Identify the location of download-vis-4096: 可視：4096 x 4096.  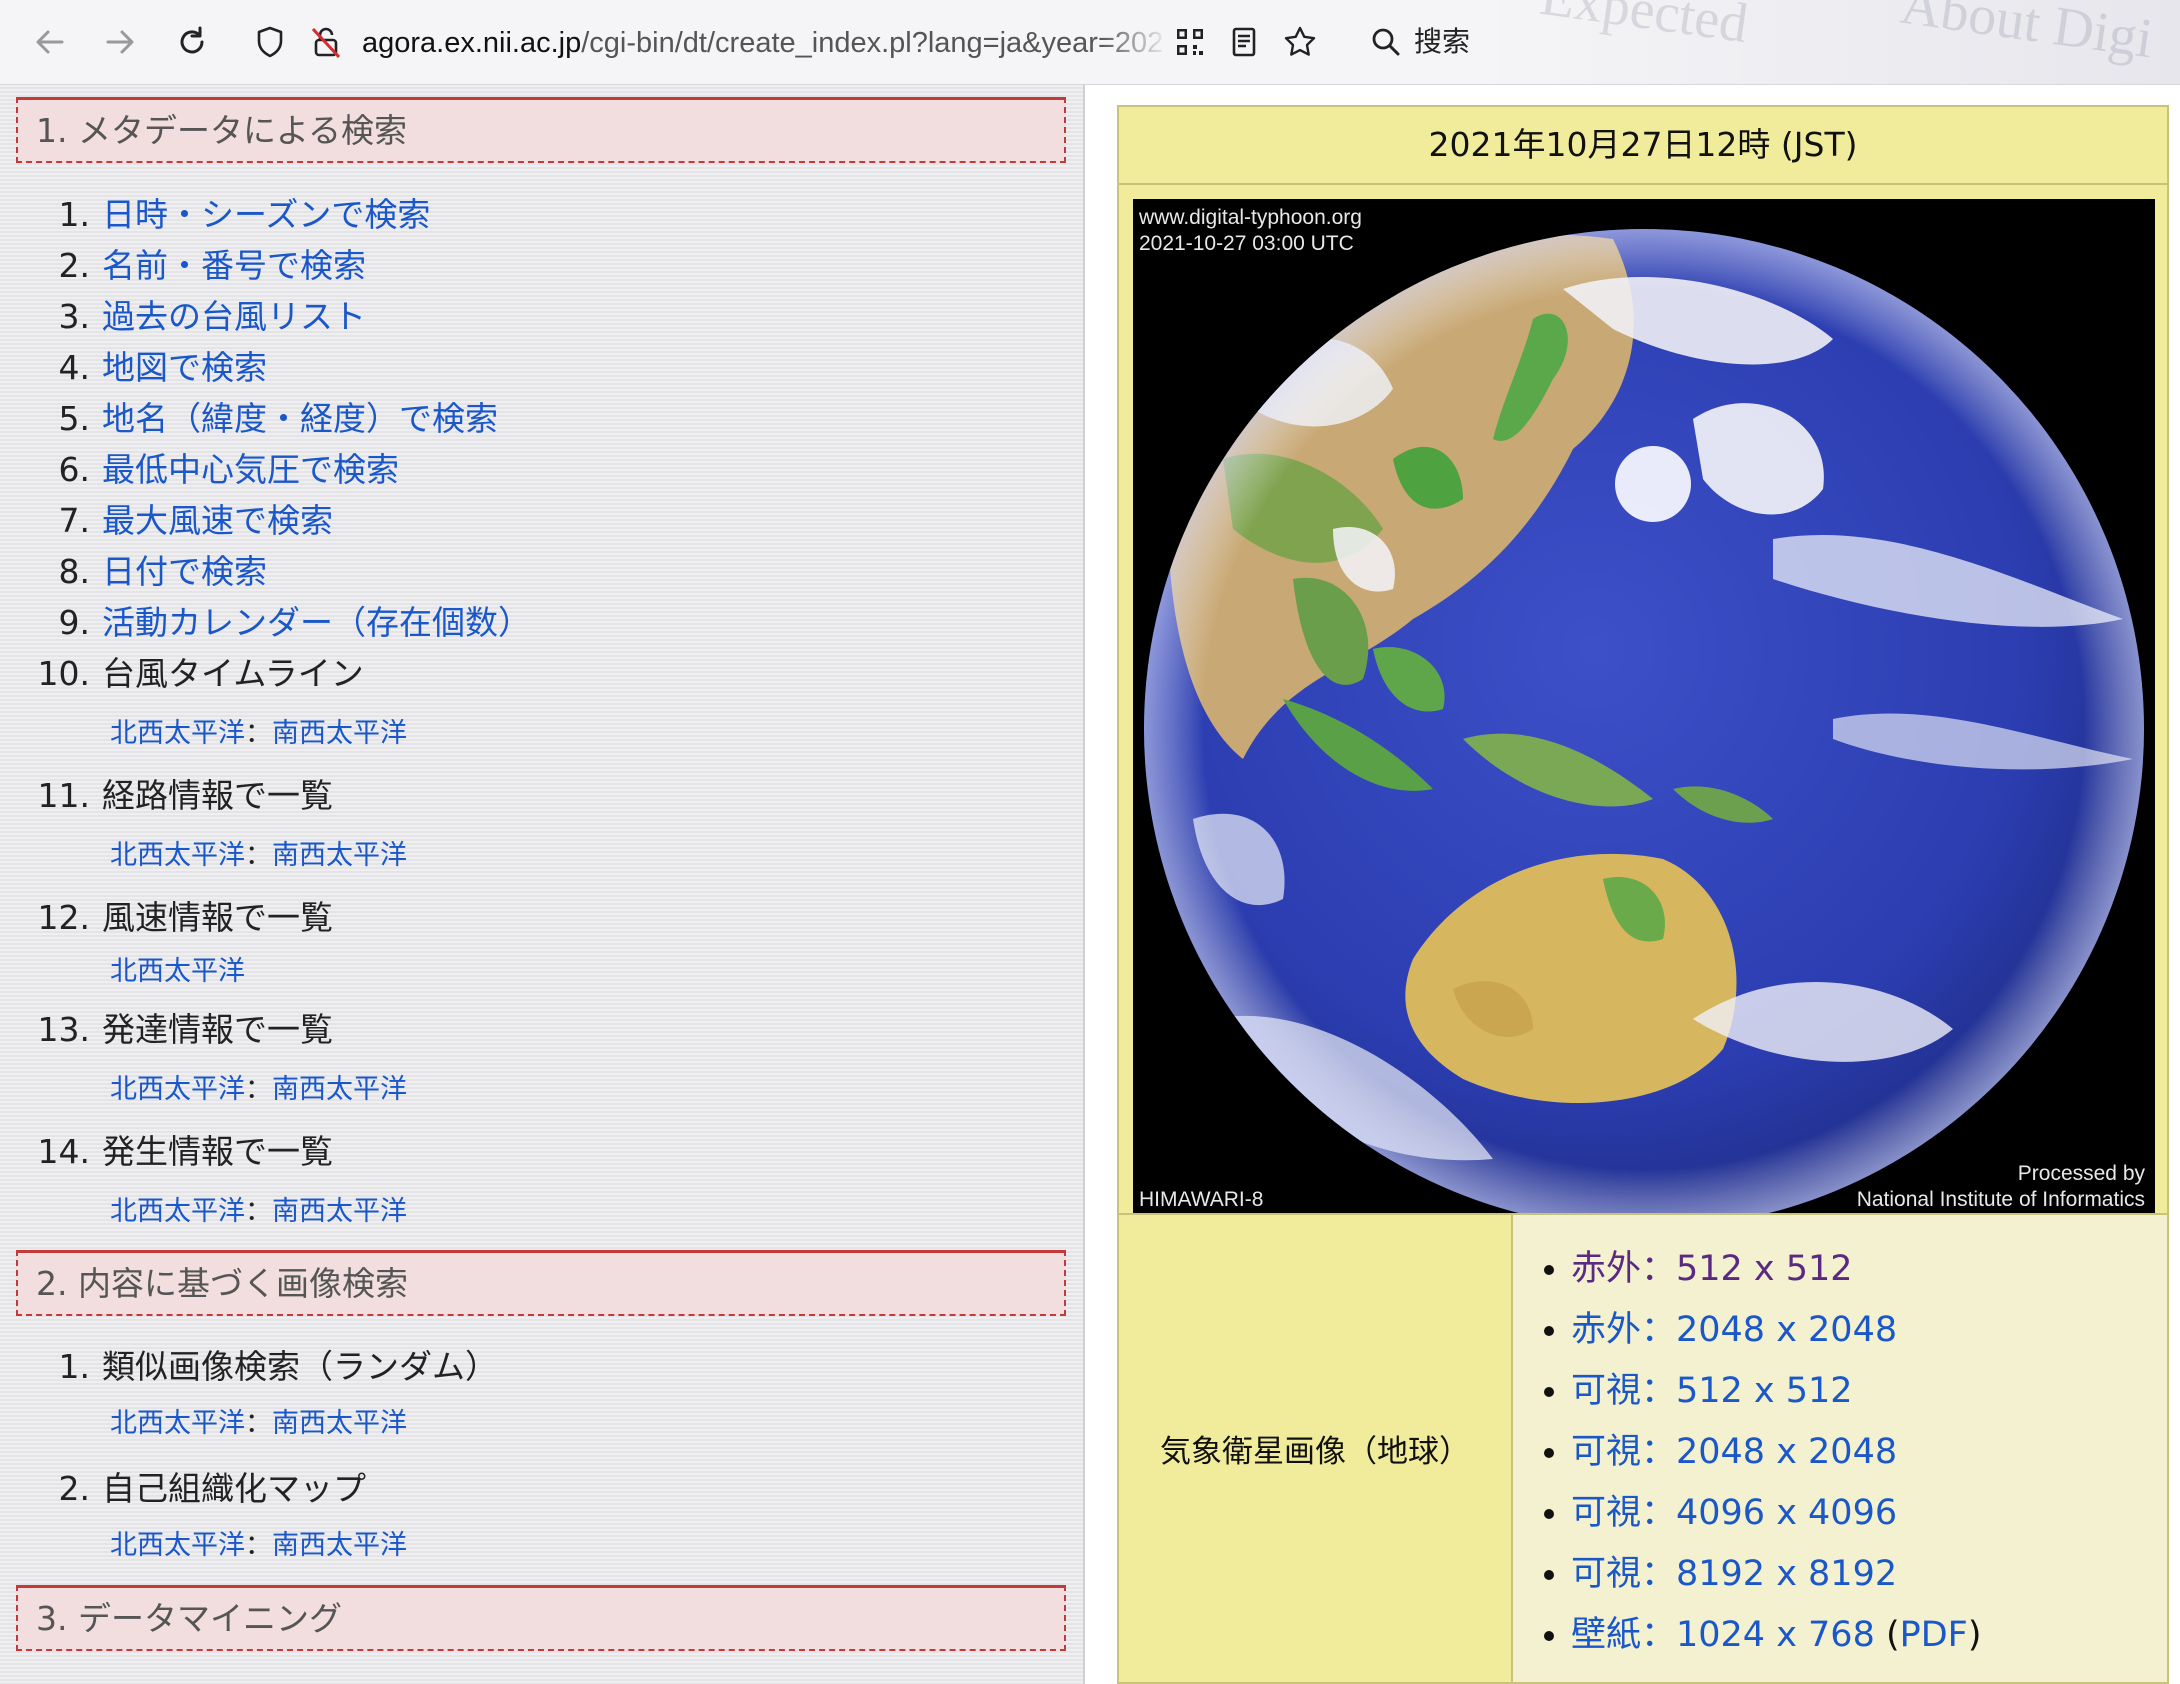
(1734, 1513).